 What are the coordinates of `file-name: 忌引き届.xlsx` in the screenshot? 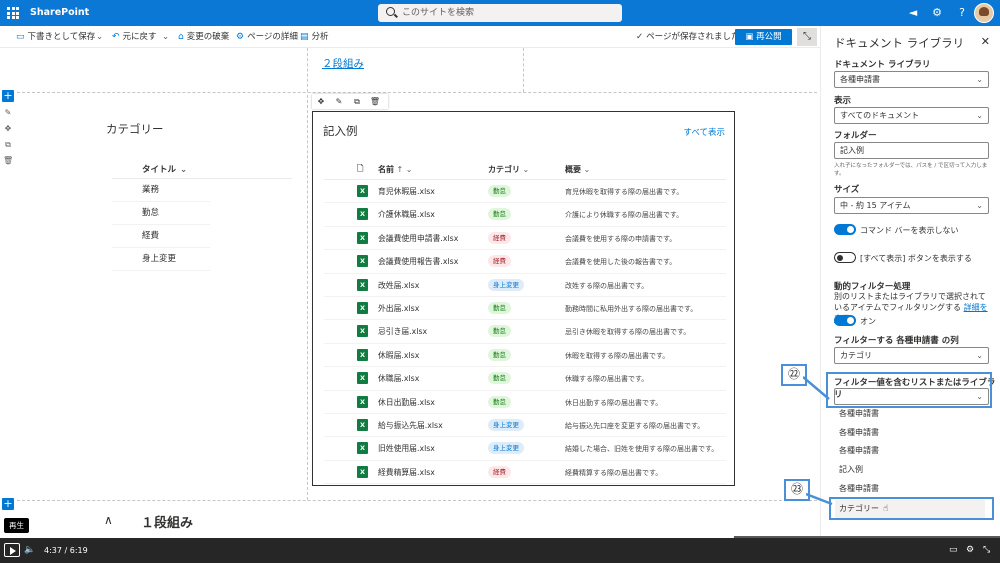 It's located at (402, 331).